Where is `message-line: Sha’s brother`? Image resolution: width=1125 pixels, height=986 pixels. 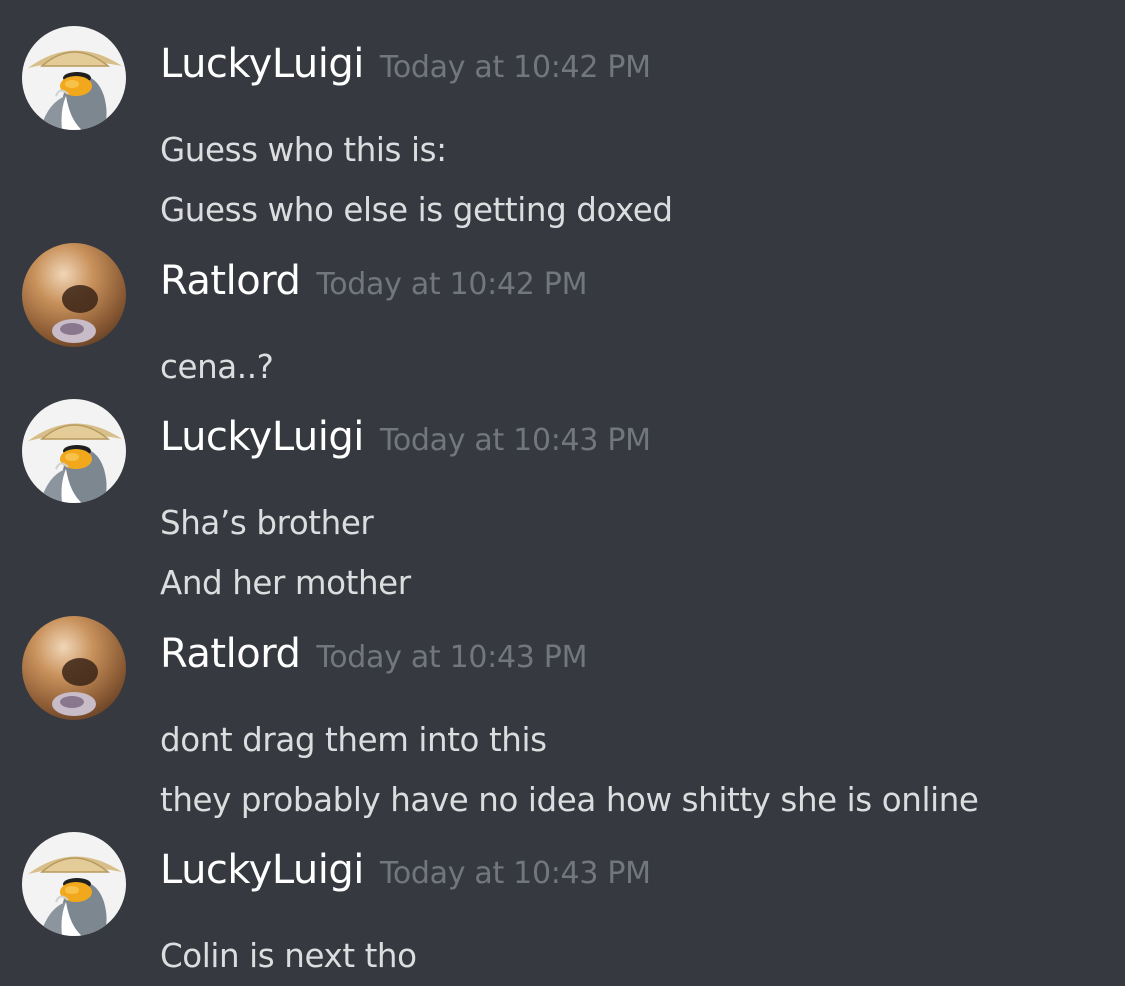
message-line: Sha’s brother is located at coordinates (267, 523).